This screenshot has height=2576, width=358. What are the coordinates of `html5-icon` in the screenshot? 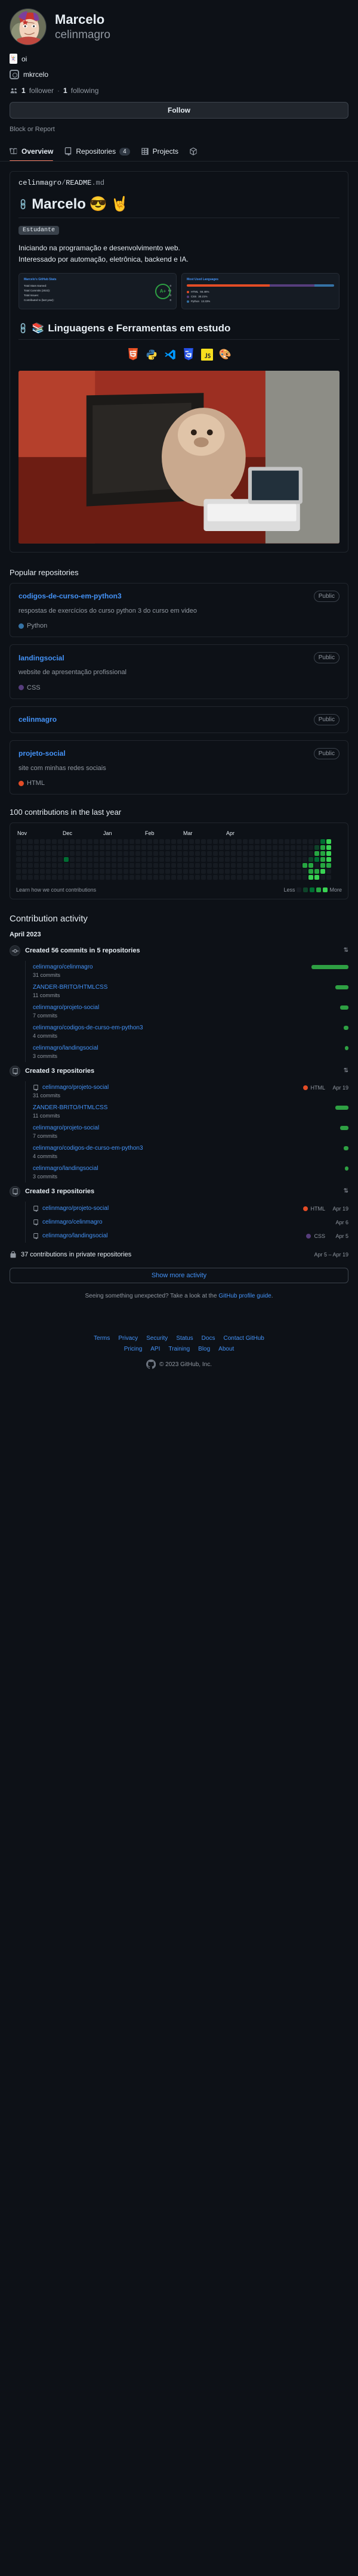 It's located at (133, 355).